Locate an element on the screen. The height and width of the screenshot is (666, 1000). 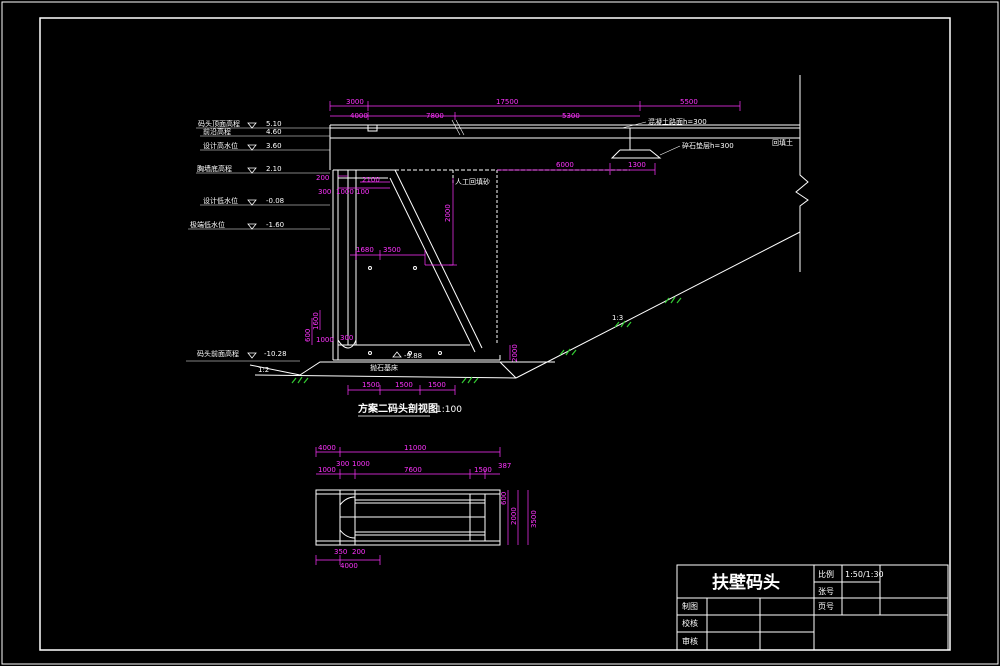
dim-2000-right: 2000 is located at coordinates (515, 353).